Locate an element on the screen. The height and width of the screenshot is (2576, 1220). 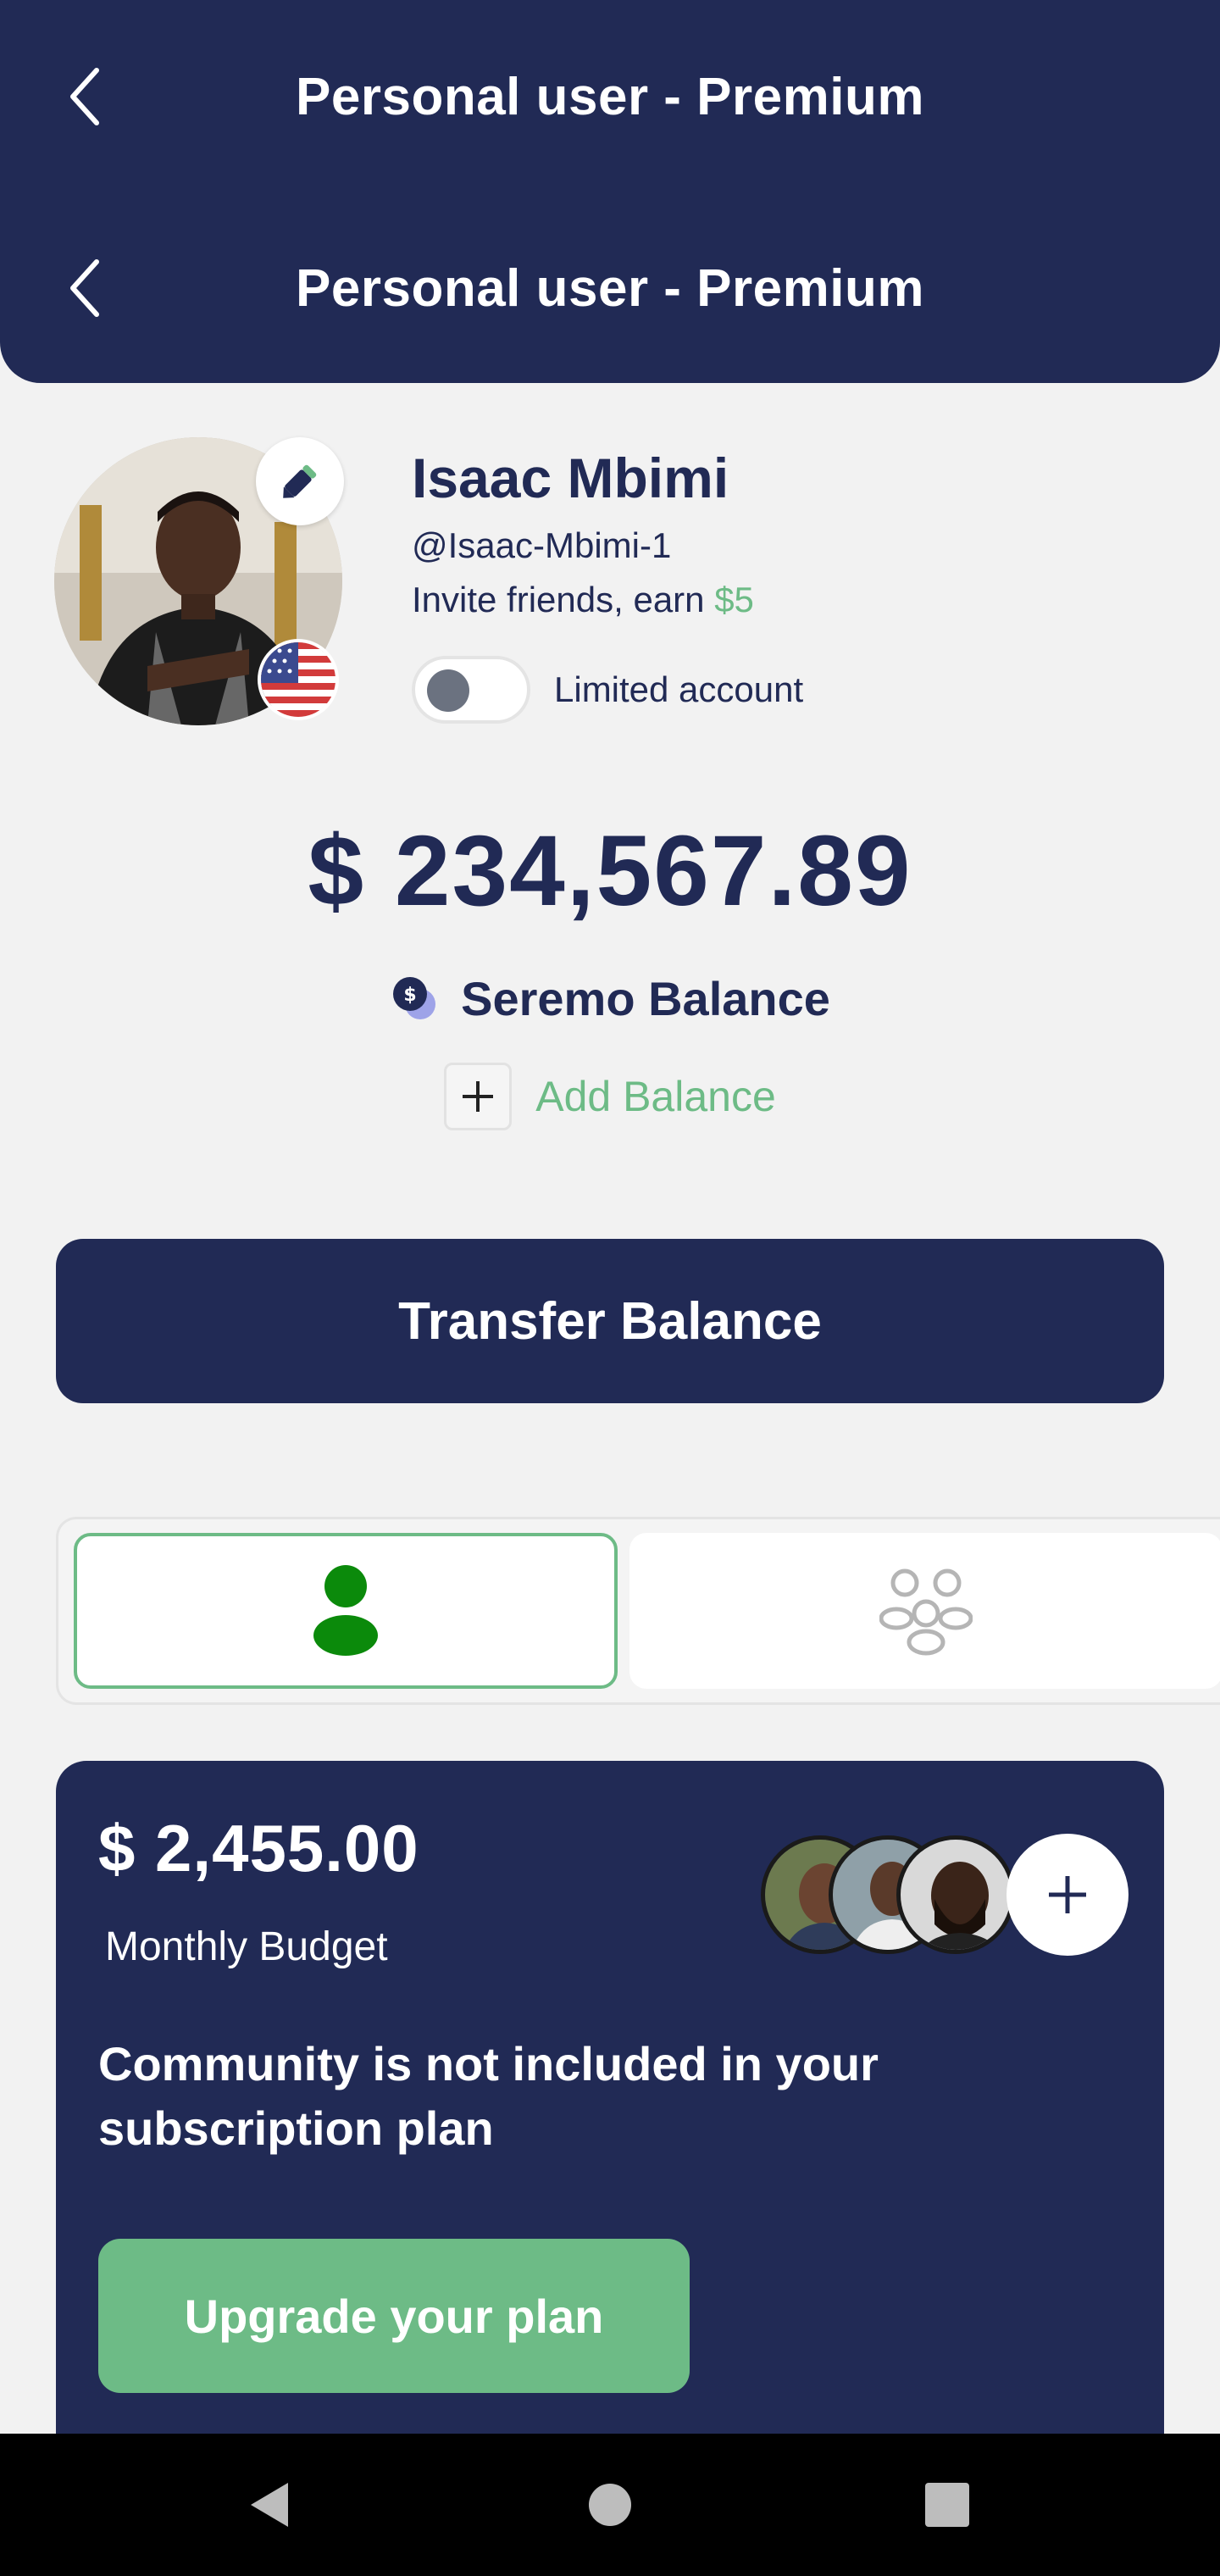
header-row-top: Personal user - Premium is located at coordinates (610, 96).